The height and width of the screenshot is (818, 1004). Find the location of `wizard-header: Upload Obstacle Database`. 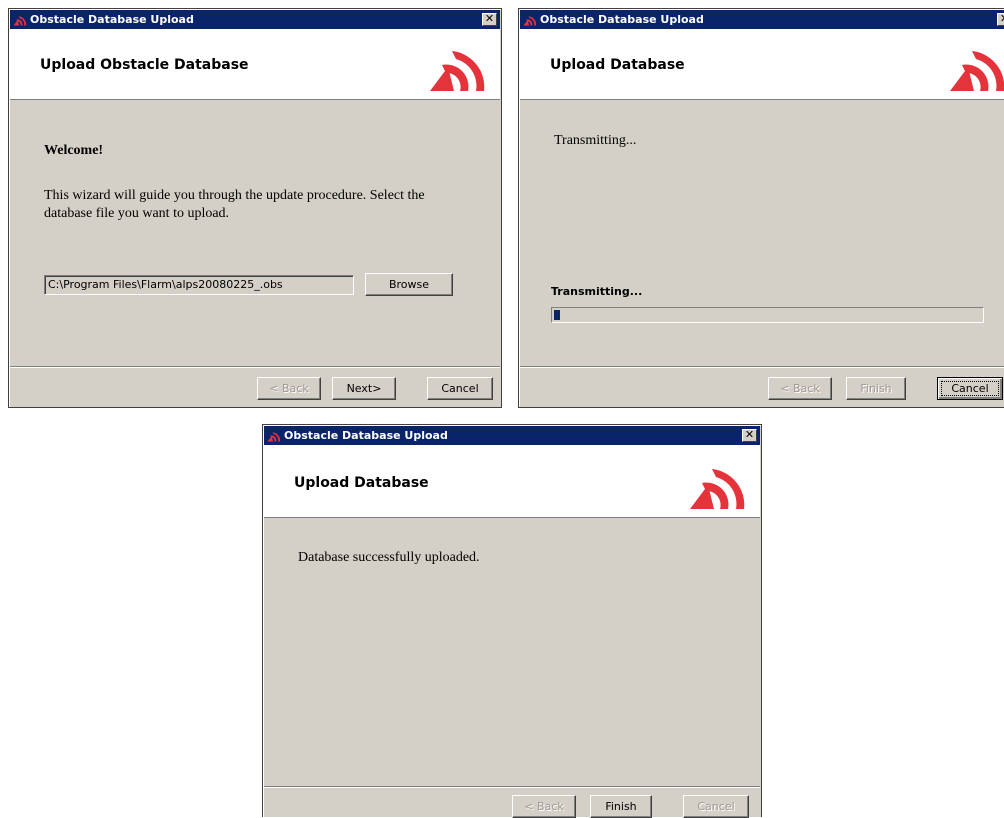

wizard-header: Upload Obstacle Database is located at coordinates (255, 64).